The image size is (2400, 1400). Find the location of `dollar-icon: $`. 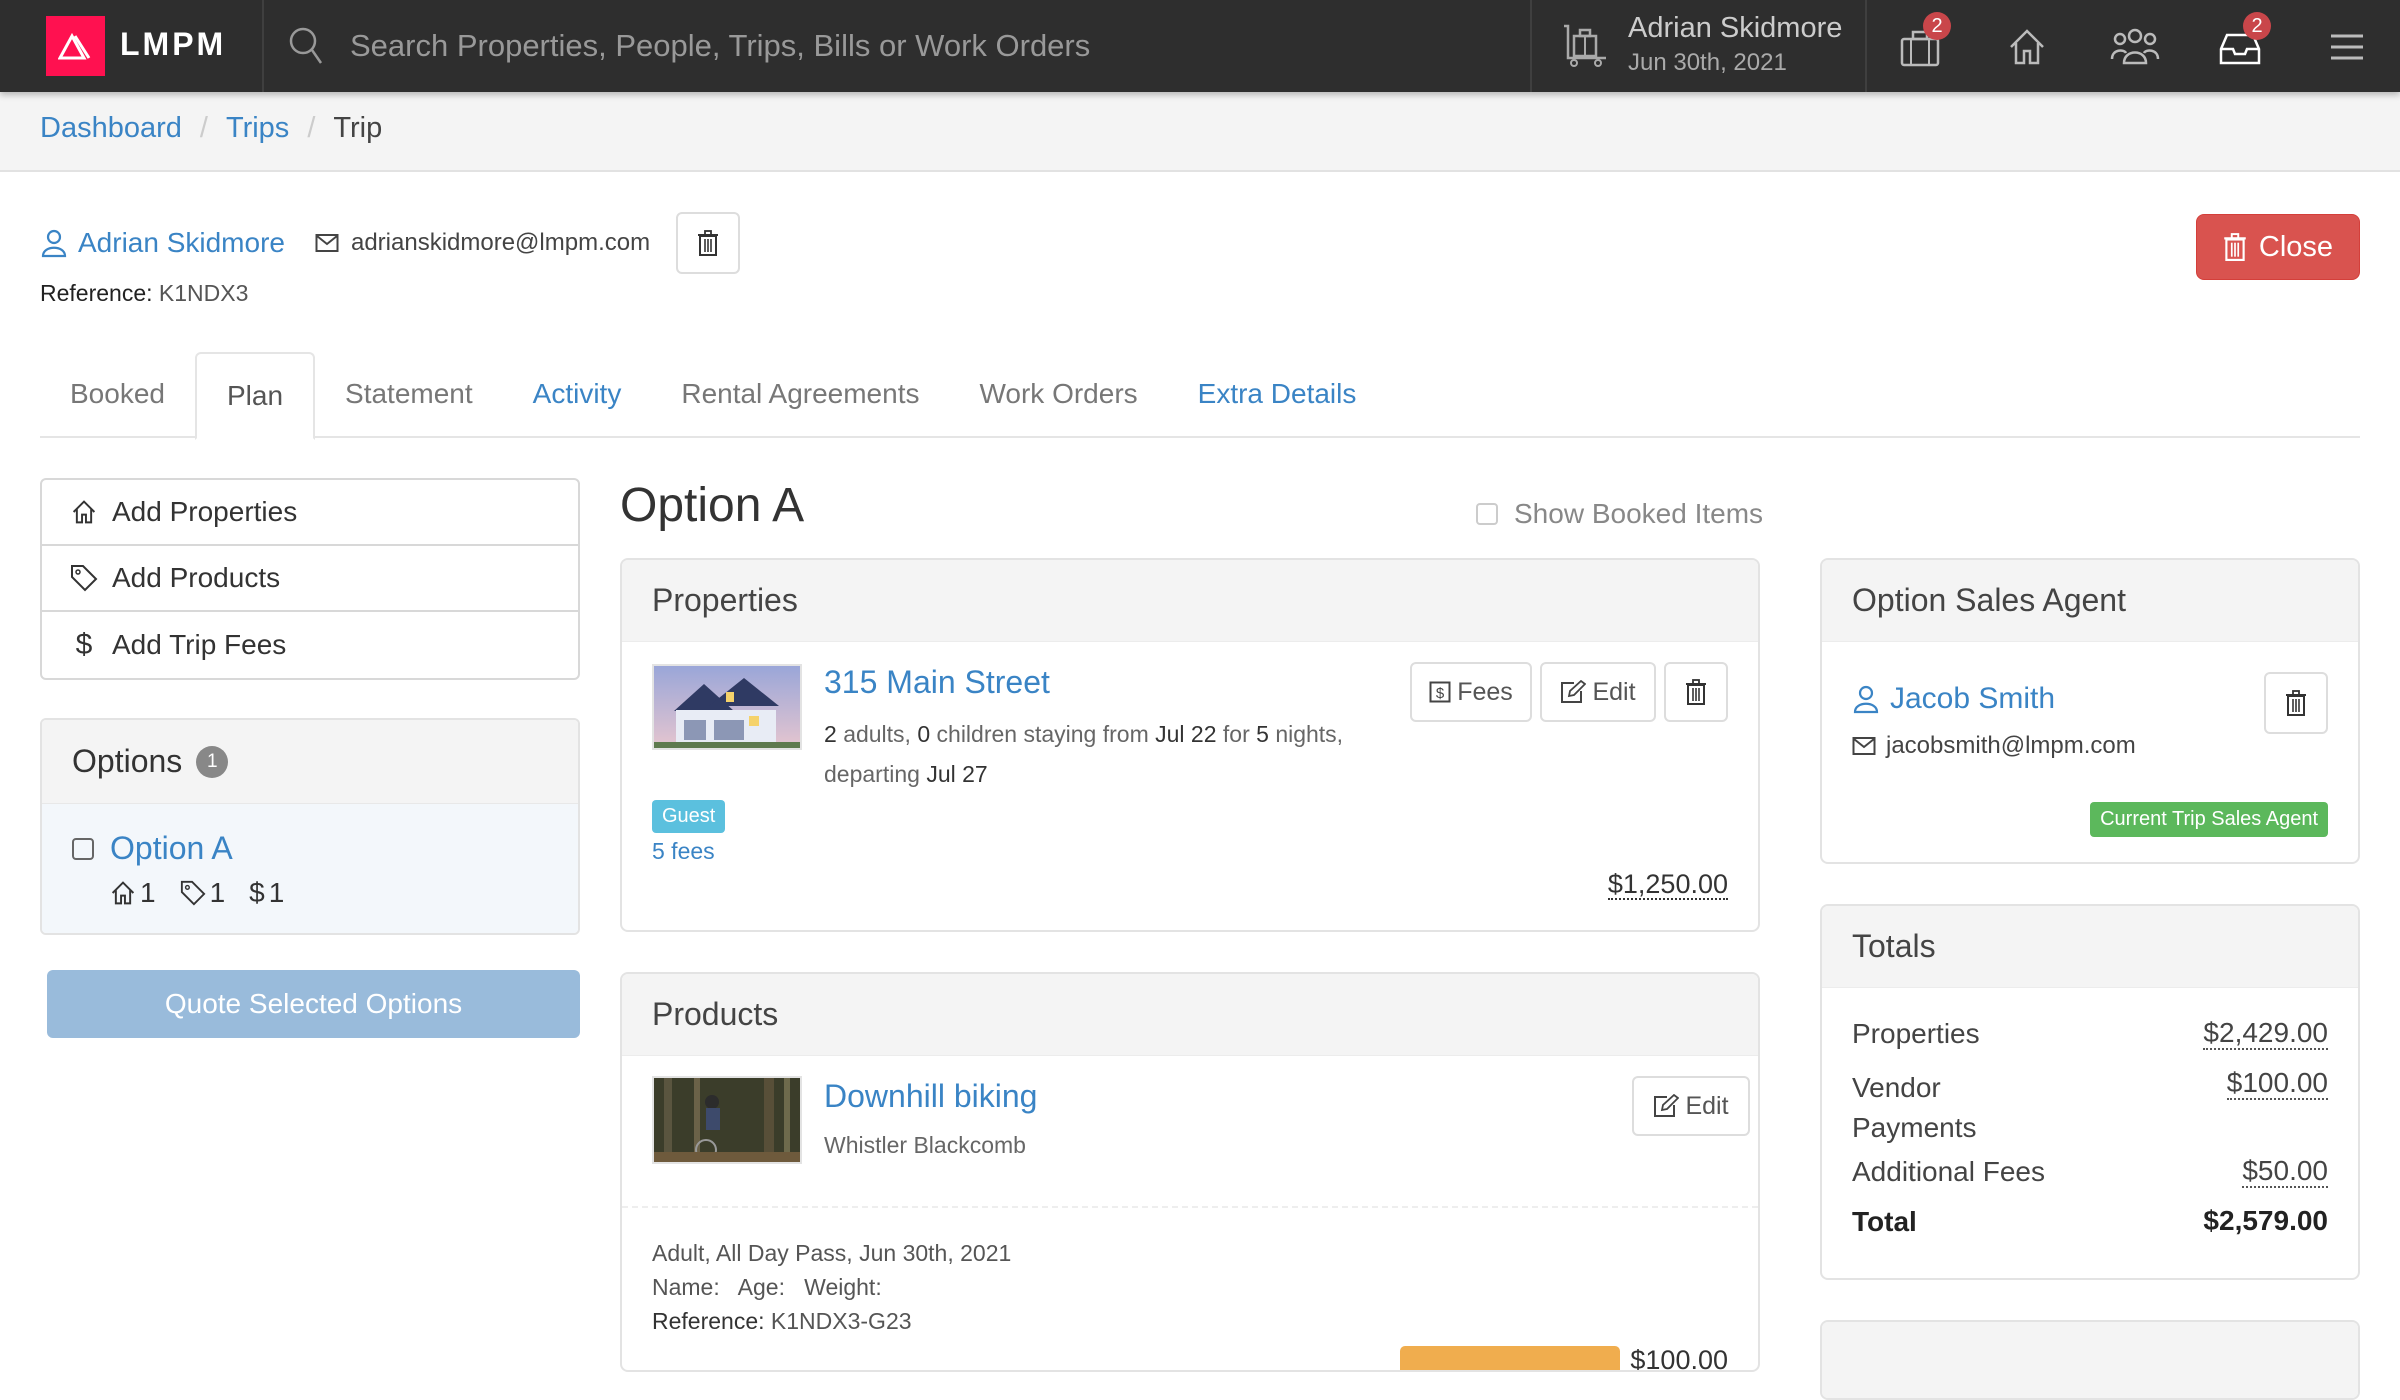

dollar-icon: $ is located at coordinates (84, 644).